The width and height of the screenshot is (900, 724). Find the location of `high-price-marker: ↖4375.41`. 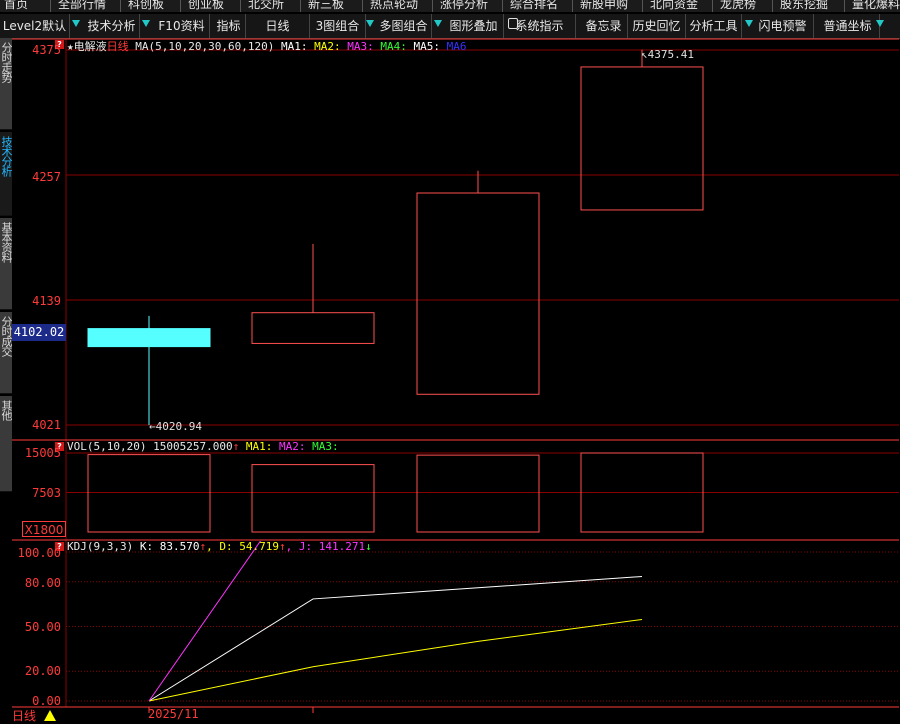

high-price-marker: ↖4375.41 is located at coordinates (667, 54).